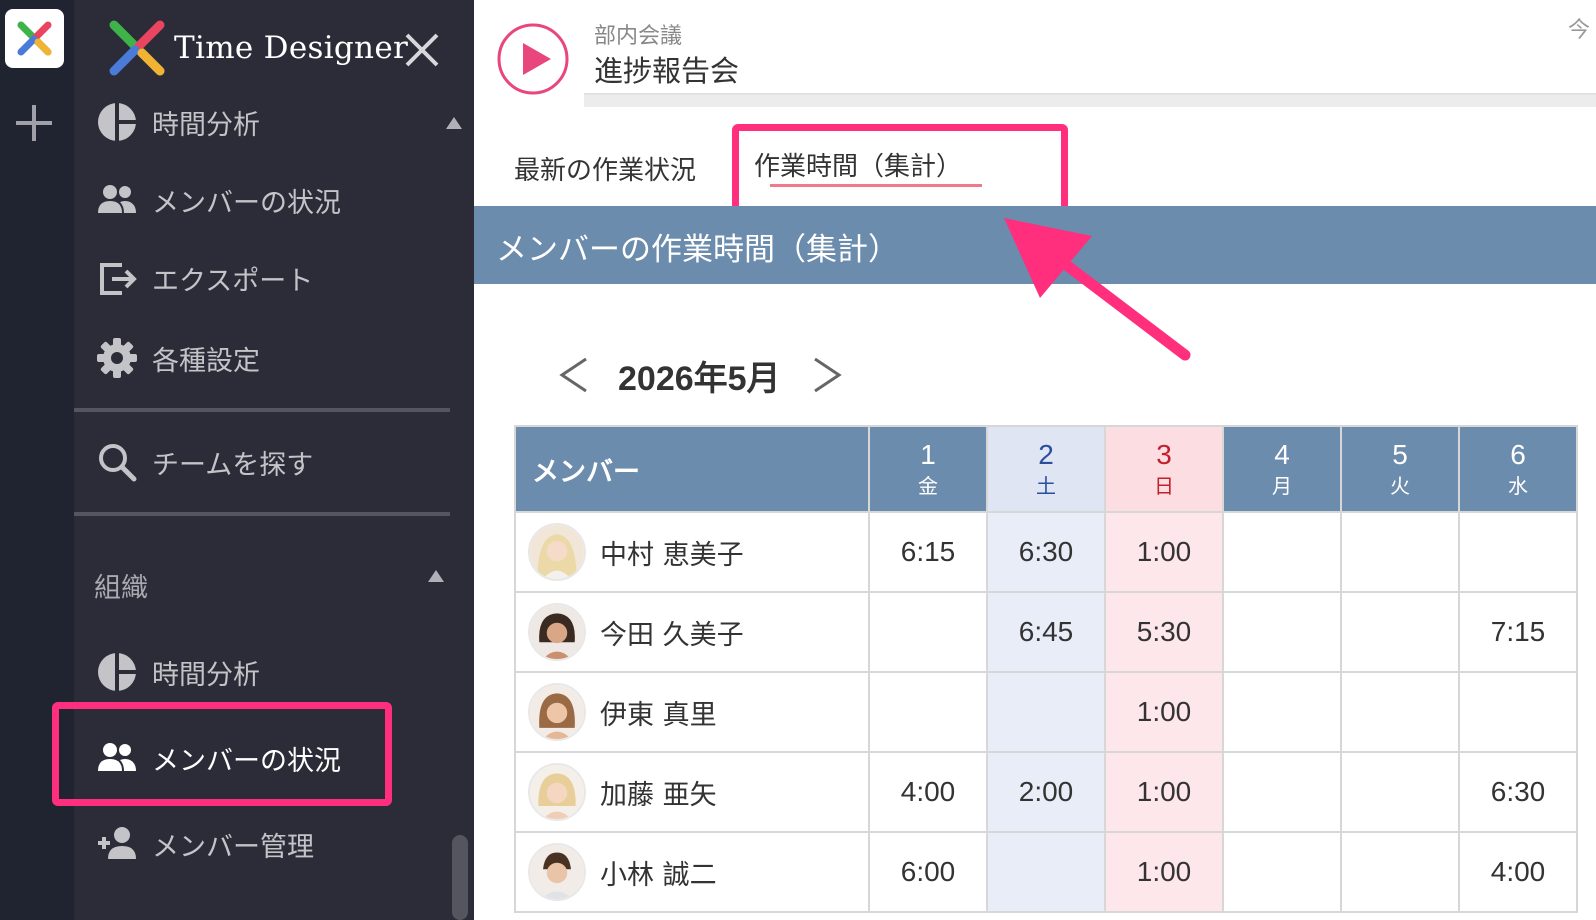 The height and width of the screenshot is (920, 1596). Describe the element at coordinates (118, 279) in the screenshot. I see `export-icon` at that location.